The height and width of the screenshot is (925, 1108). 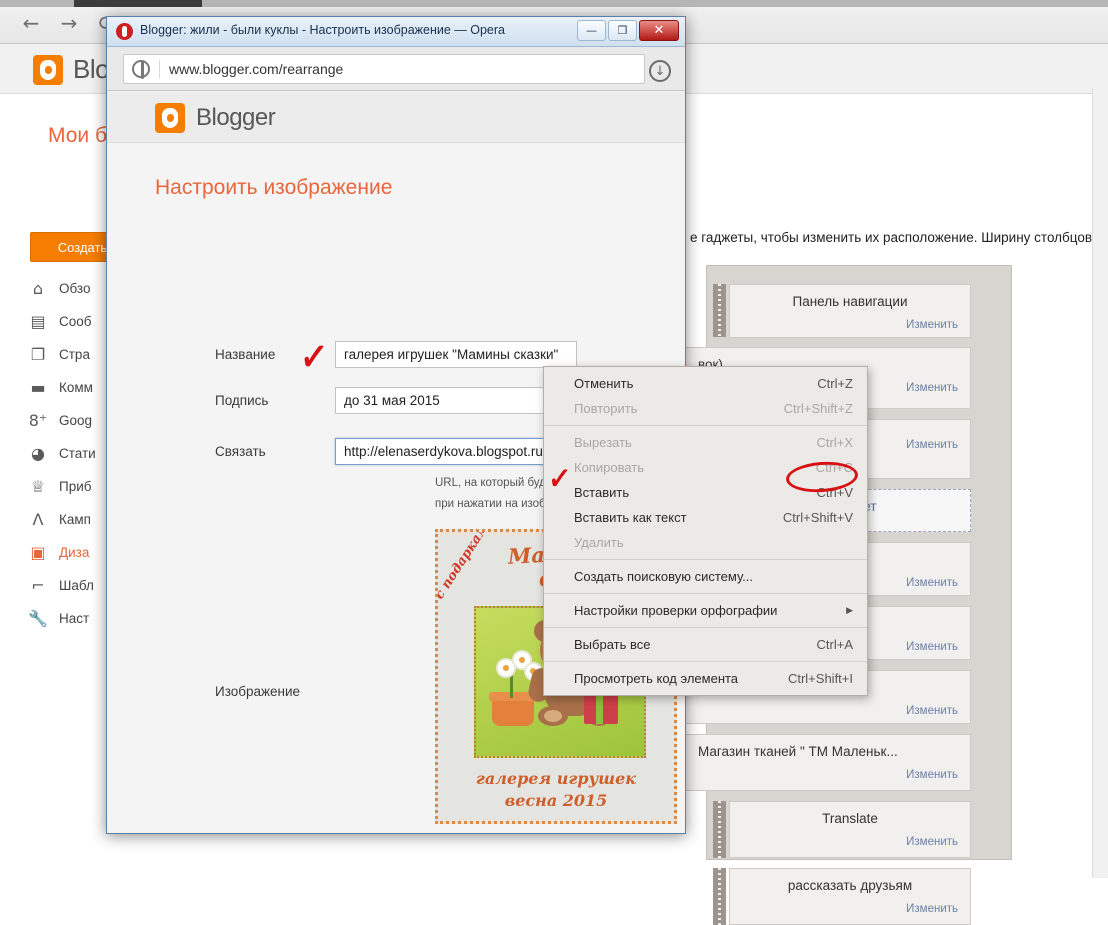 What do you see at coordinates (76, 585) in the screenshot?
I see `sidebar-item-label: Шабл` at bounding box center [76, 585].